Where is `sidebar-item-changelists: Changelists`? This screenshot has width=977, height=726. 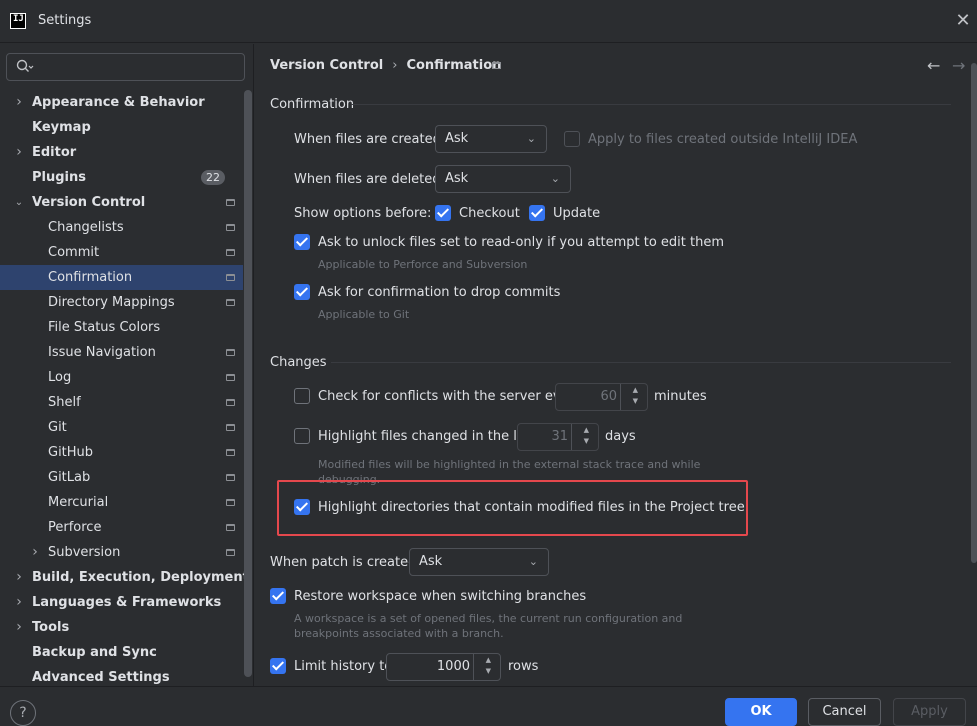 sidebar-item-changelists: Changelists is located at coordinates (121, 227).